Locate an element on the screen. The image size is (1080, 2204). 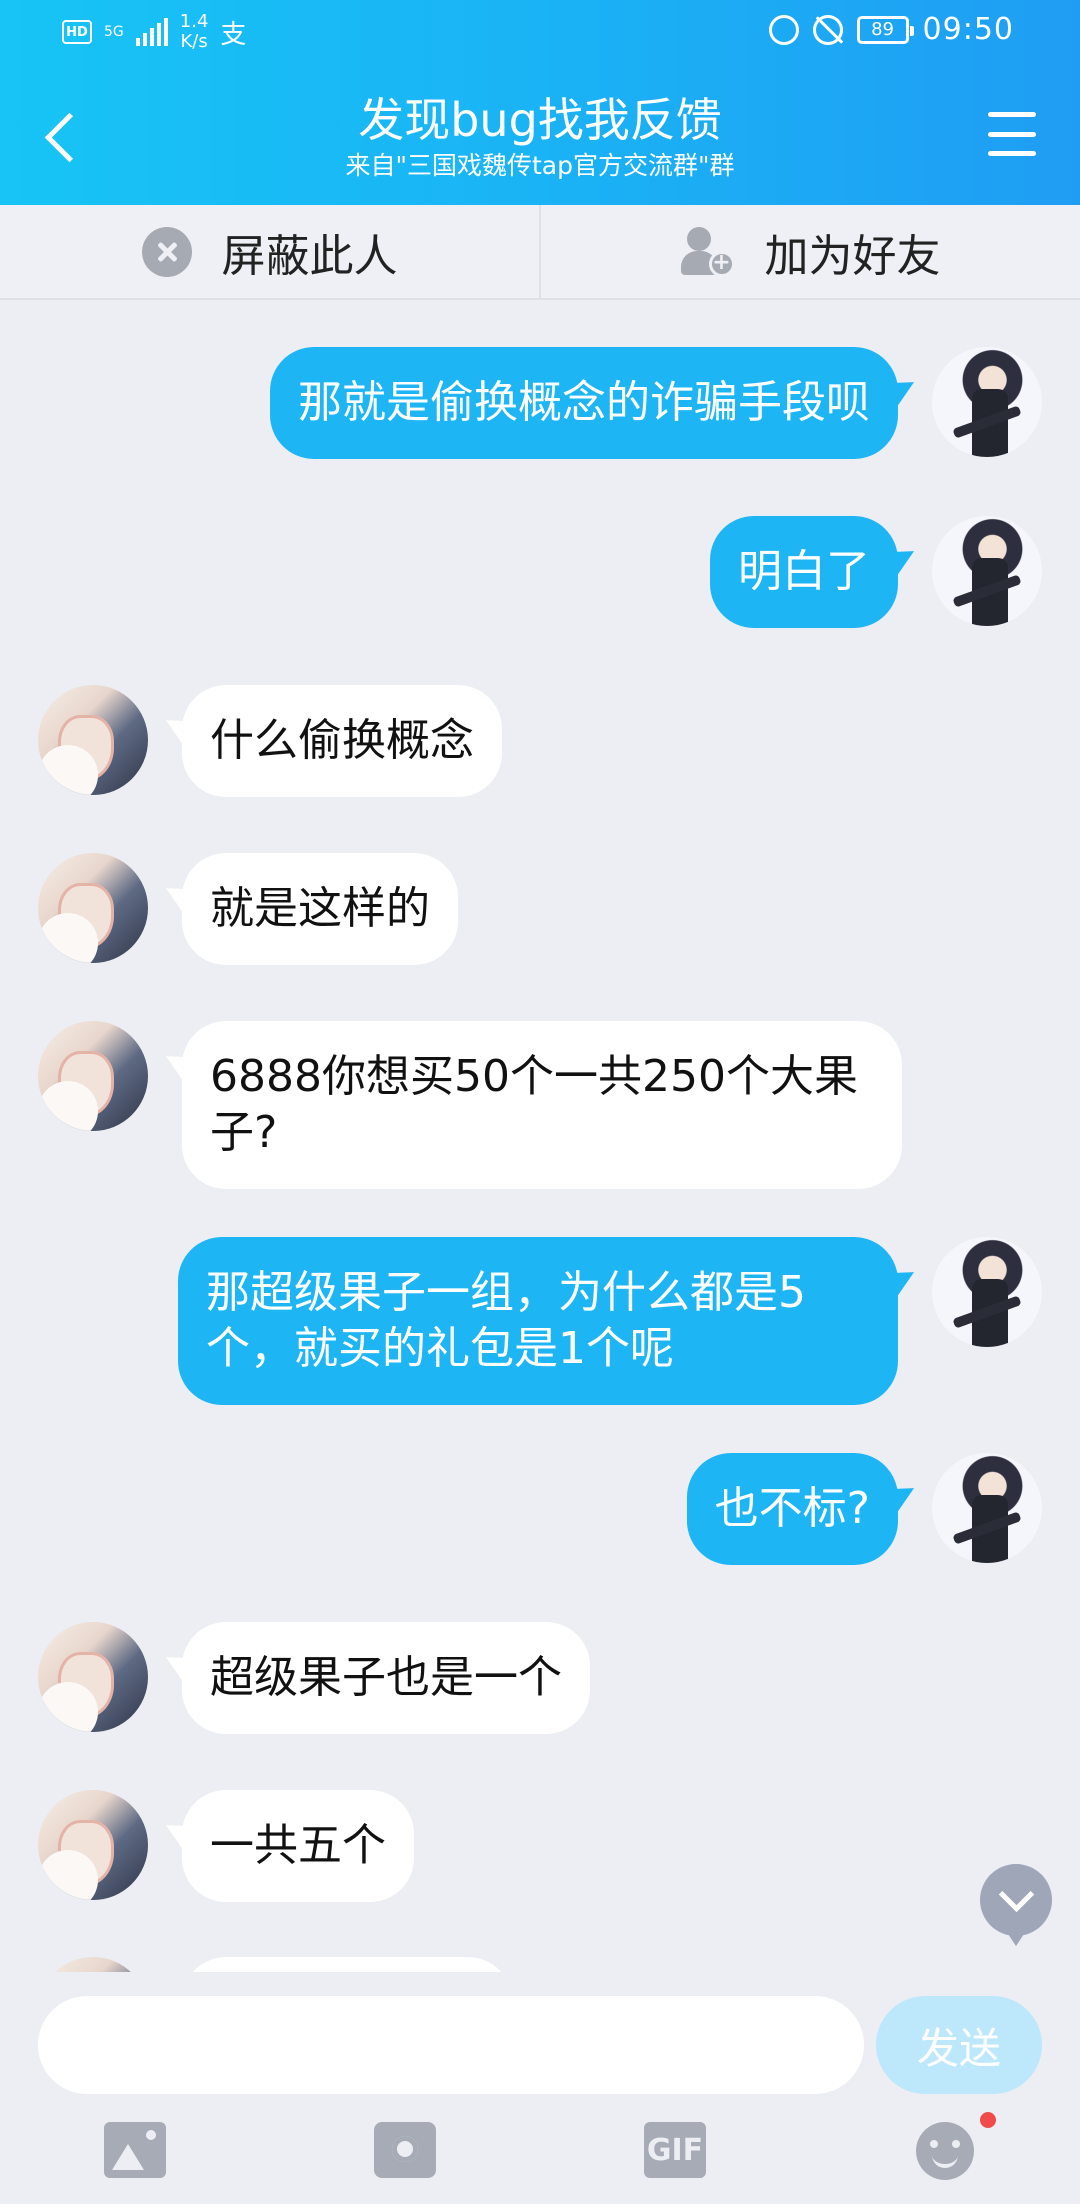
message-bubble-received: 什么偷换概念 is located at coordinates (342, 741).